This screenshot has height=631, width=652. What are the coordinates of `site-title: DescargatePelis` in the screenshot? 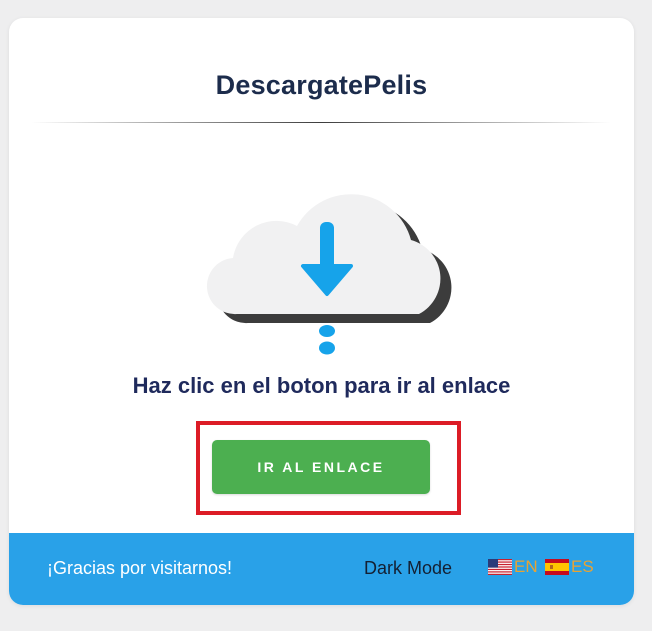 It's located at (321, 85).